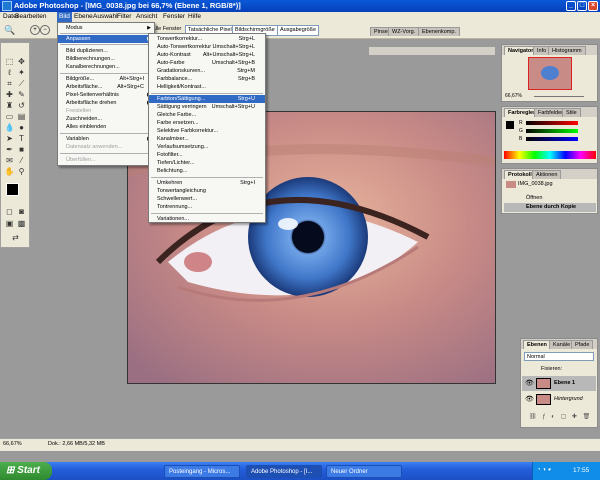 This screenshot has width=600, height=480. Describe the element at coordinates (207, 107) in the screenshot. I see `menu-item-saettigung-verringern: Sättigung verringern Umschalt+Strg+U` at that location.